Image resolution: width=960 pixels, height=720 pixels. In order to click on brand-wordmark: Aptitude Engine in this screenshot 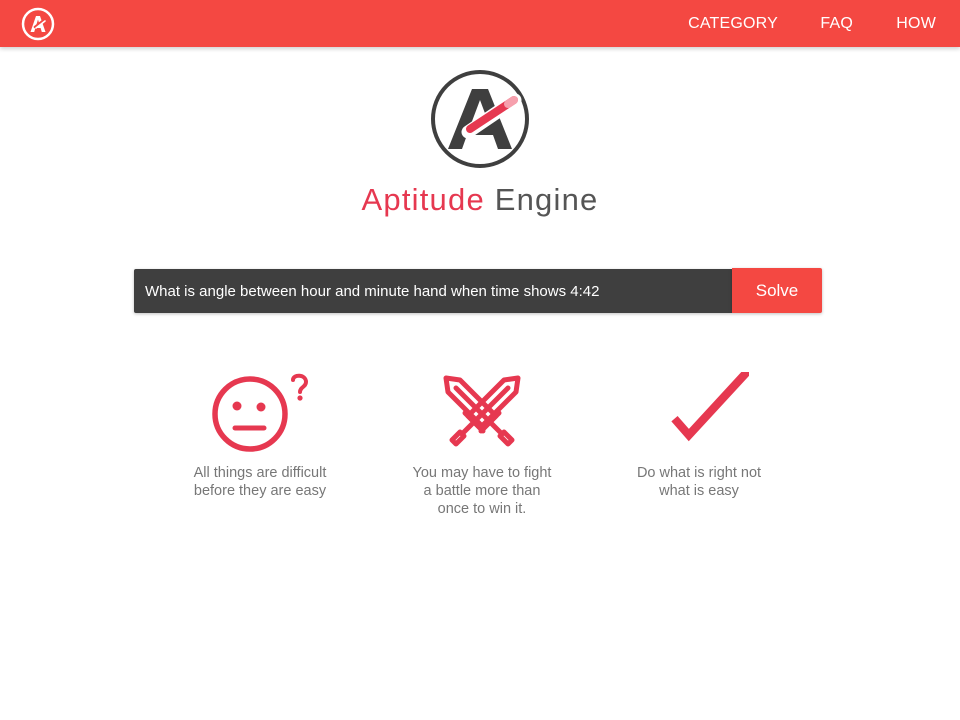, I will do `click(480, 200)`.